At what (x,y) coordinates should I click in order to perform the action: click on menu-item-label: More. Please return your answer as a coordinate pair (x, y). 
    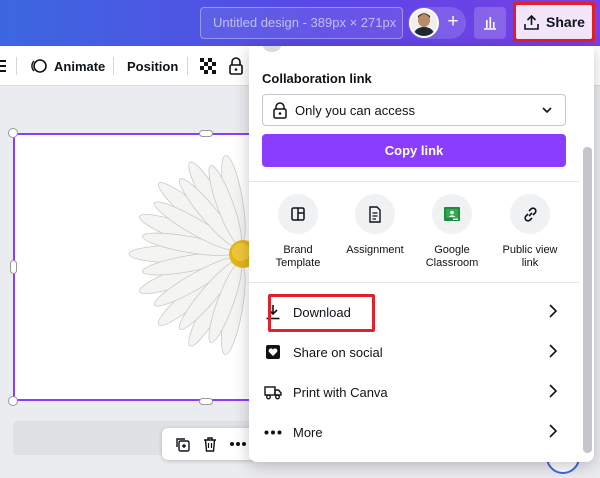
    Looking at the image, I should click on (308, 432).